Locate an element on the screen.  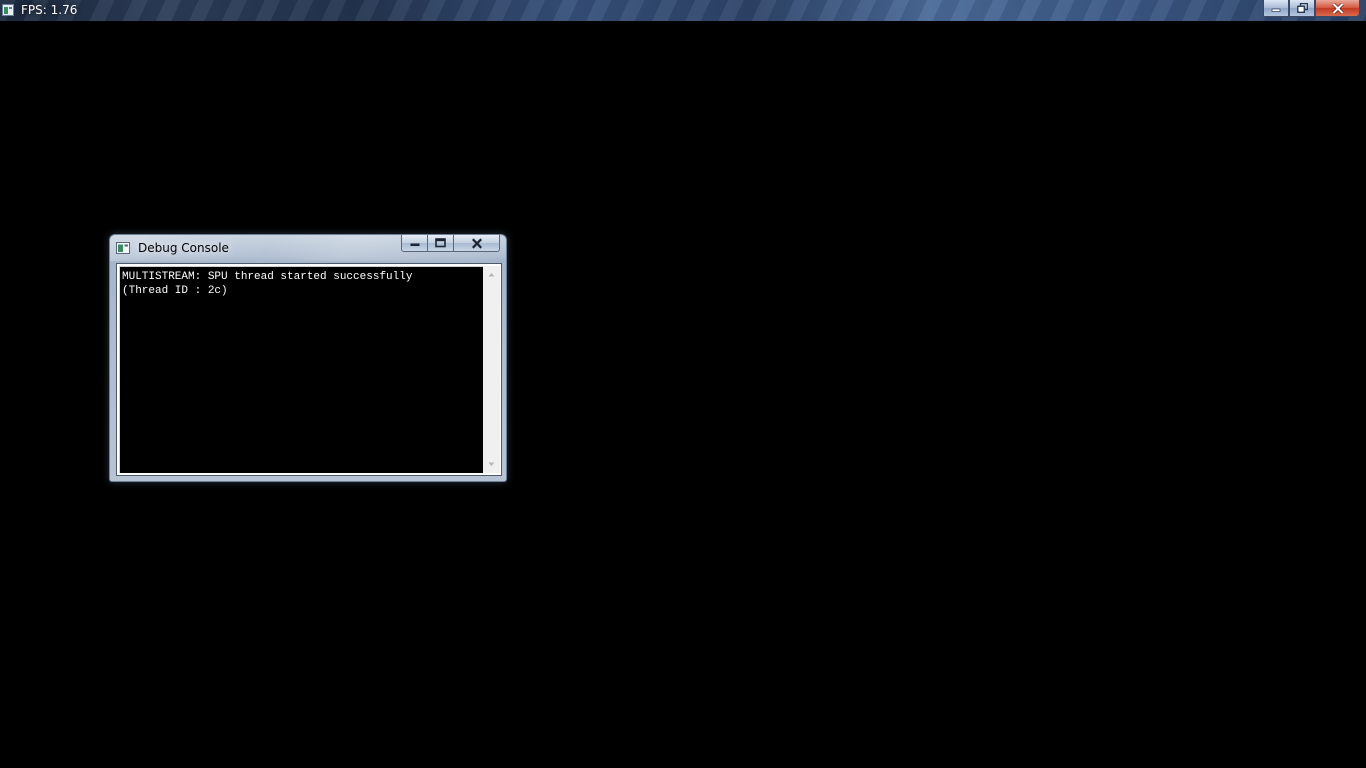
scroll-up-arrow-icon is located at coordinates (491, 275).